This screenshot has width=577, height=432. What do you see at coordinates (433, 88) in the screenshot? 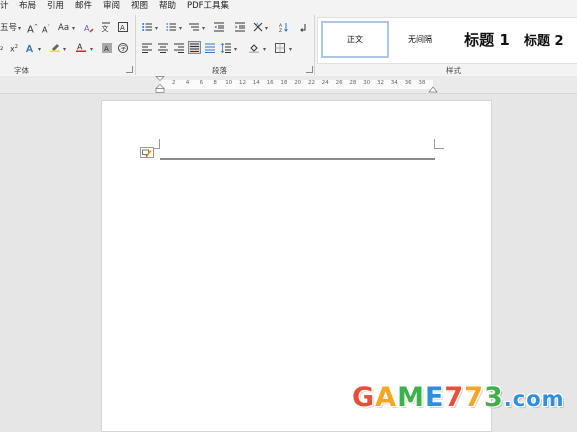
I see `right-indent-marker-icon` at bounding box center [433, 88].